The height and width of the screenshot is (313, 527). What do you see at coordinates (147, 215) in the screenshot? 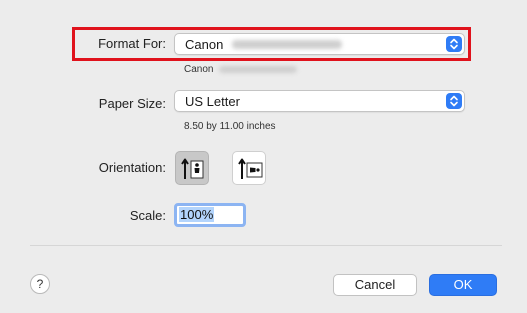
I see `scale-label: Scale:` at bounding box center [147, 215].